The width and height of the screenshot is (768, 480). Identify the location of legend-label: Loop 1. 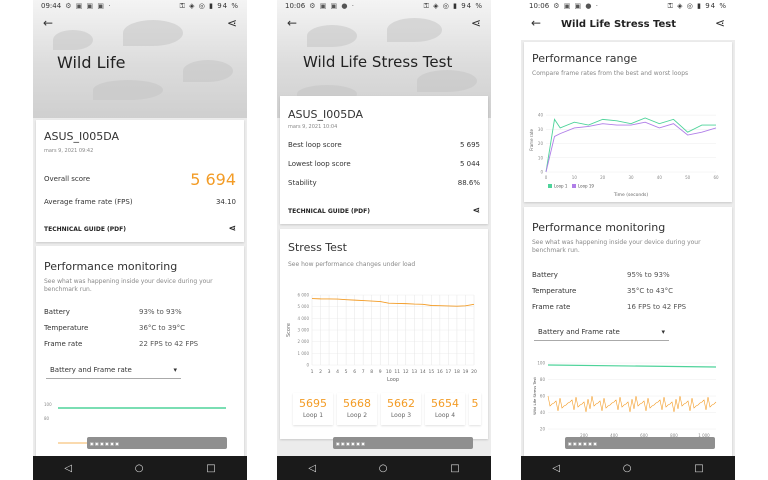
(561, 186).